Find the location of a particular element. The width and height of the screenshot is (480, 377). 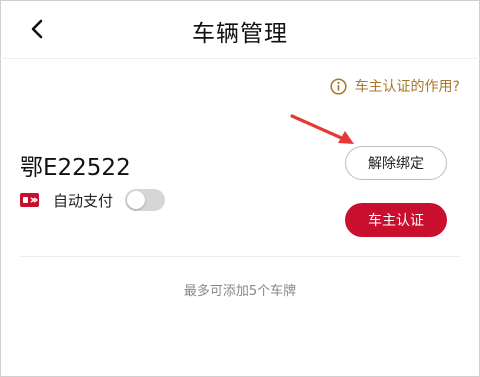

license-plate: 鄂E22522 is located at coordinates (75, 168).